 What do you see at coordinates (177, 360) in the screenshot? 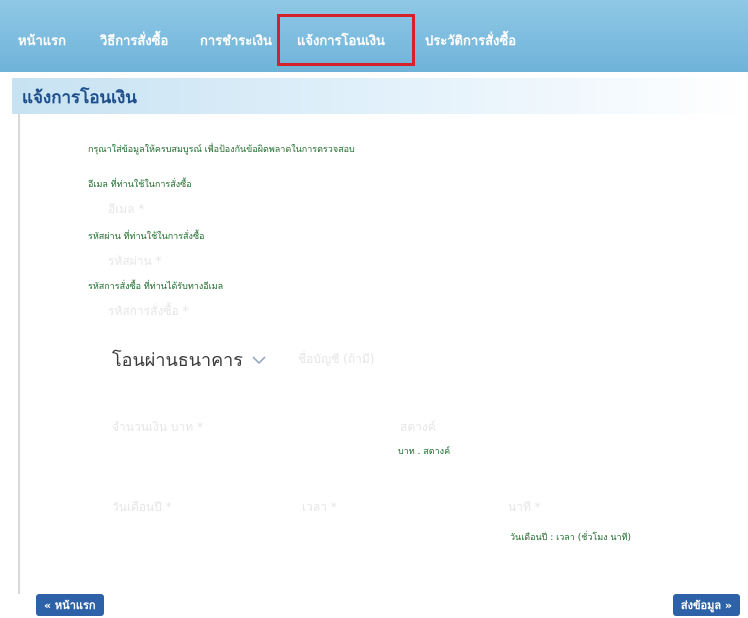
I see `bank-select-value: โอนผ่านธนาคาร` at bounding box center [177, 360].